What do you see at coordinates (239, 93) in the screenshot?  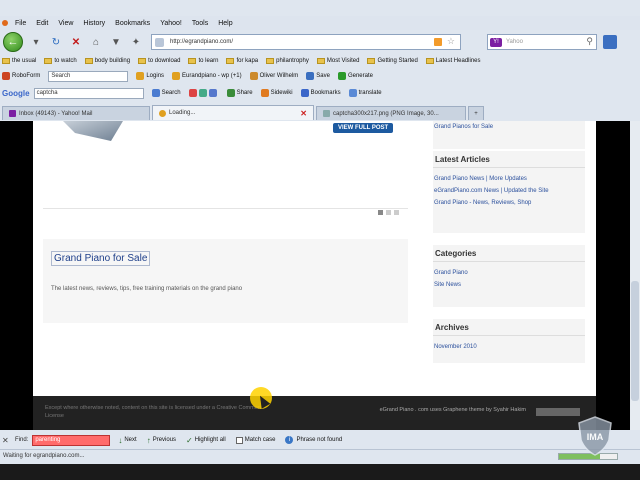 I see `share-button: Share` at bounding box center [239, 93].